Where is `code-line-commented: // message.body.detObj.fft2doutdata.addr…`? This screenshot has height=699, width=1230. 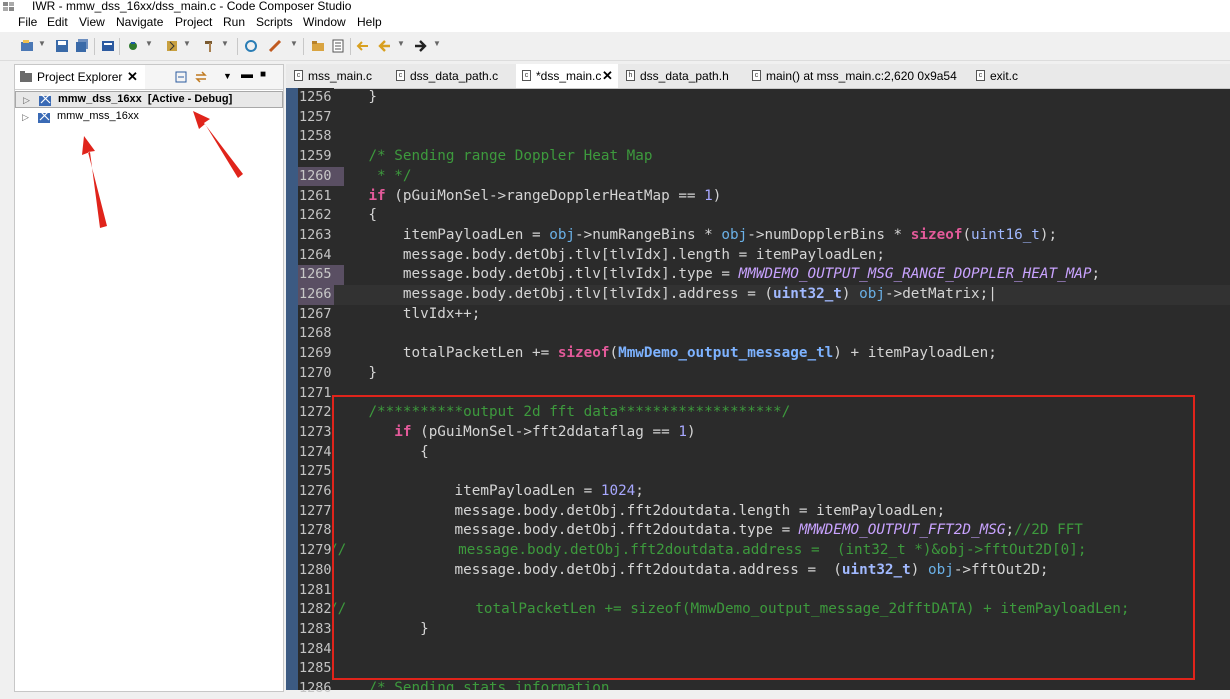 code-line-commented: // message.body.detObj.fft2doutdata.addr… is located at coordinates (710, 550).